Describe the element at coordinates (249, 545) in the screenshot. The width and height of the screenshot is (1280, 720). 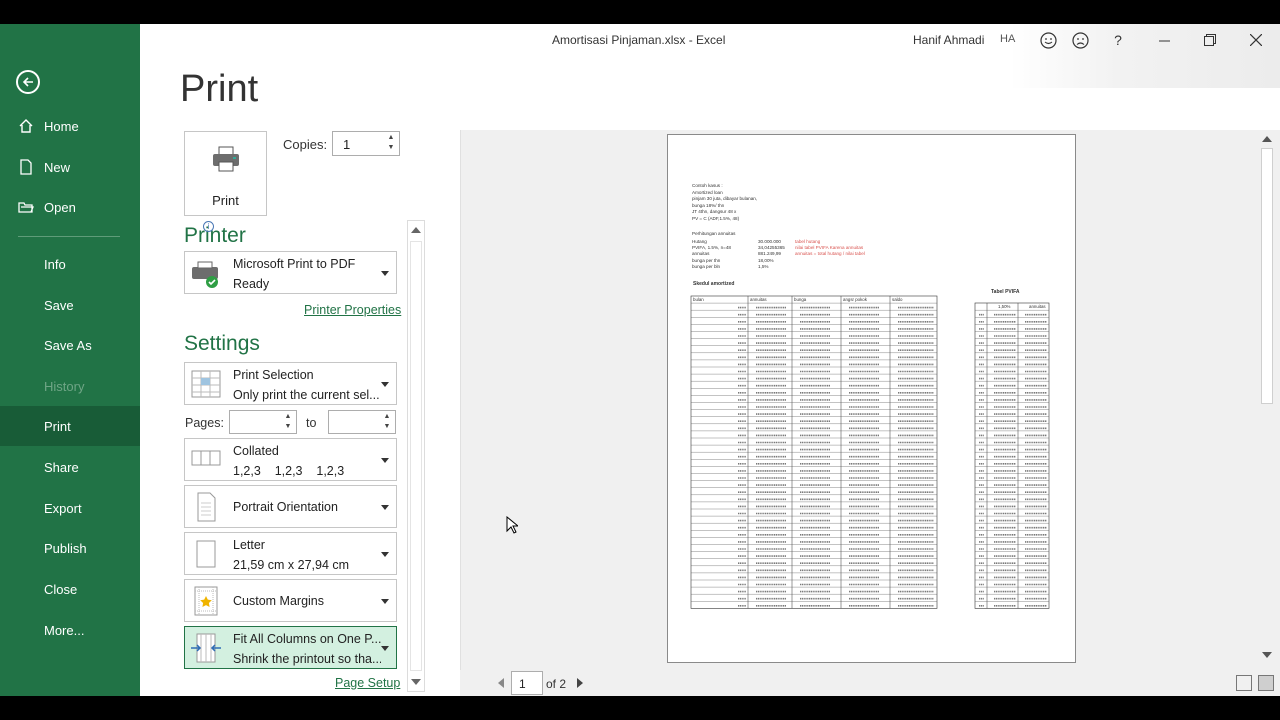
I see `paper-size-title: Letter` at that location.